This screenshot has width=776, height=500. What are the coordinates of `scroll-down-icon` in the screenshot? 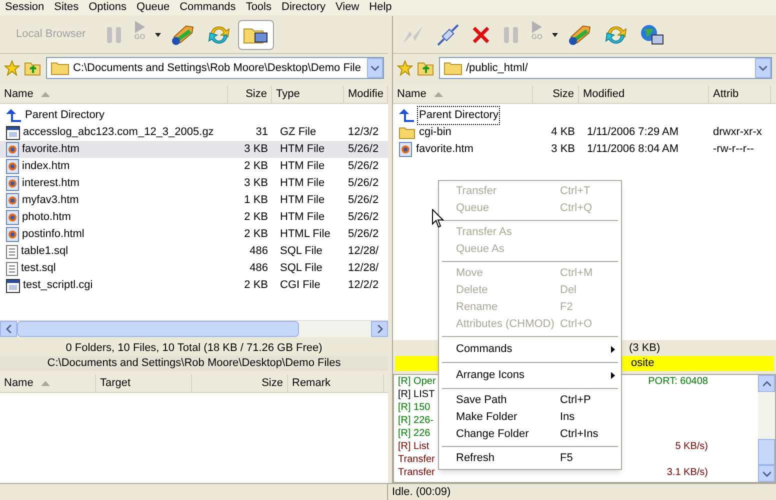 It's located at (766, 473).